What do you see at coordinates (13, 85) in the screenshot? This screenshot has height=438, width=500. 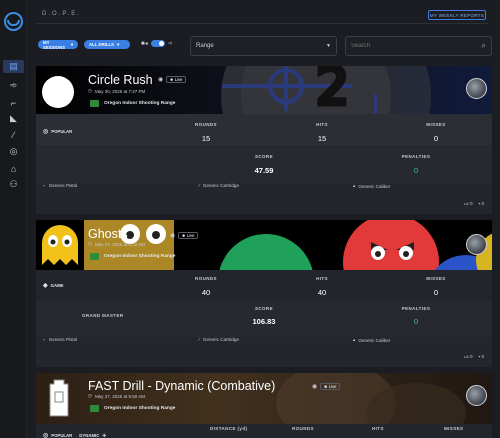 I see `nav-rifles: ➾` at bounding box center [13, 85].